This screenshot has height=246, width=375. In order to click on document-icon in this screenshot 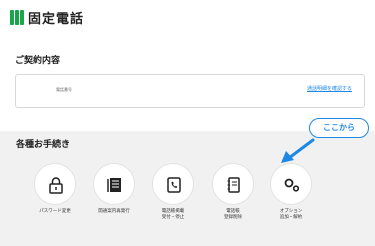, I will do `click(114, 185)`.